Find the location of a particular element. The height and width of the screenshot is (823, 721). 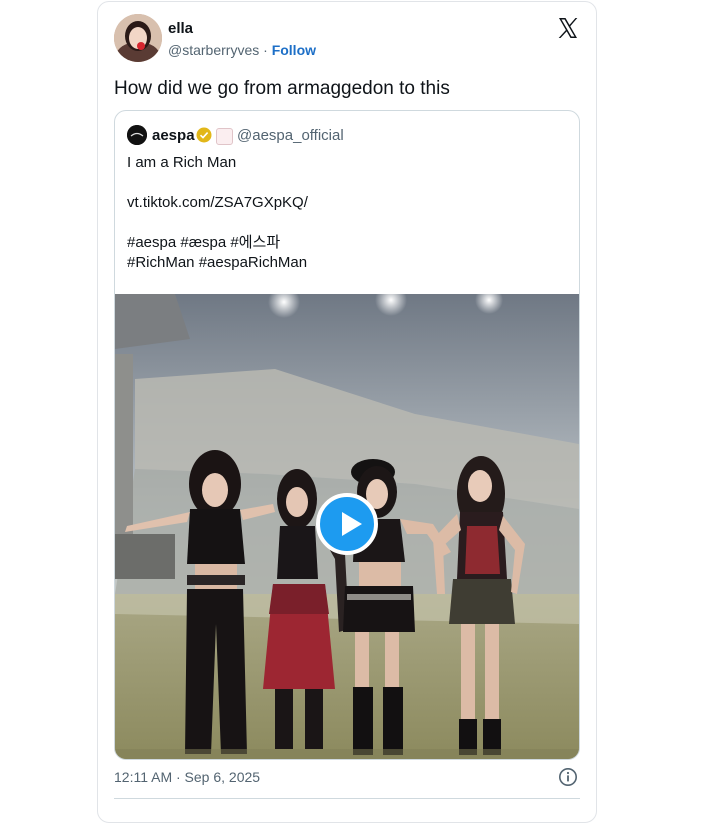

quoted-hashtags: #RichMan #aespaRichMan is located at coordinates (217, 263).